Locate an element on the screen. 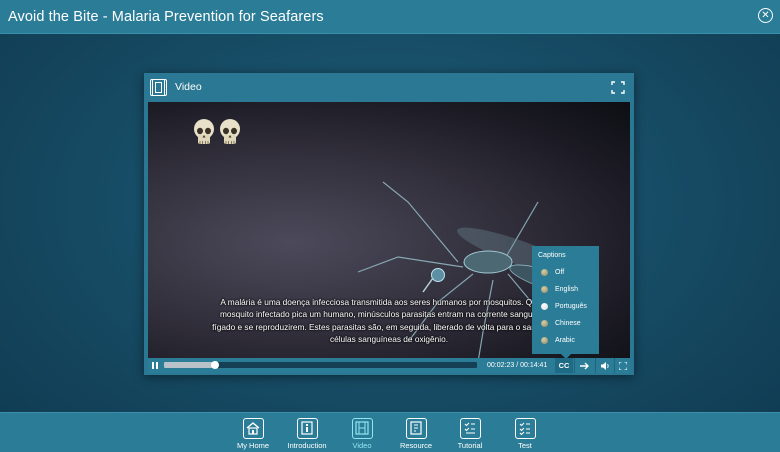 The image size is (780, 452). volume-button is located at coordinates (605, 365).